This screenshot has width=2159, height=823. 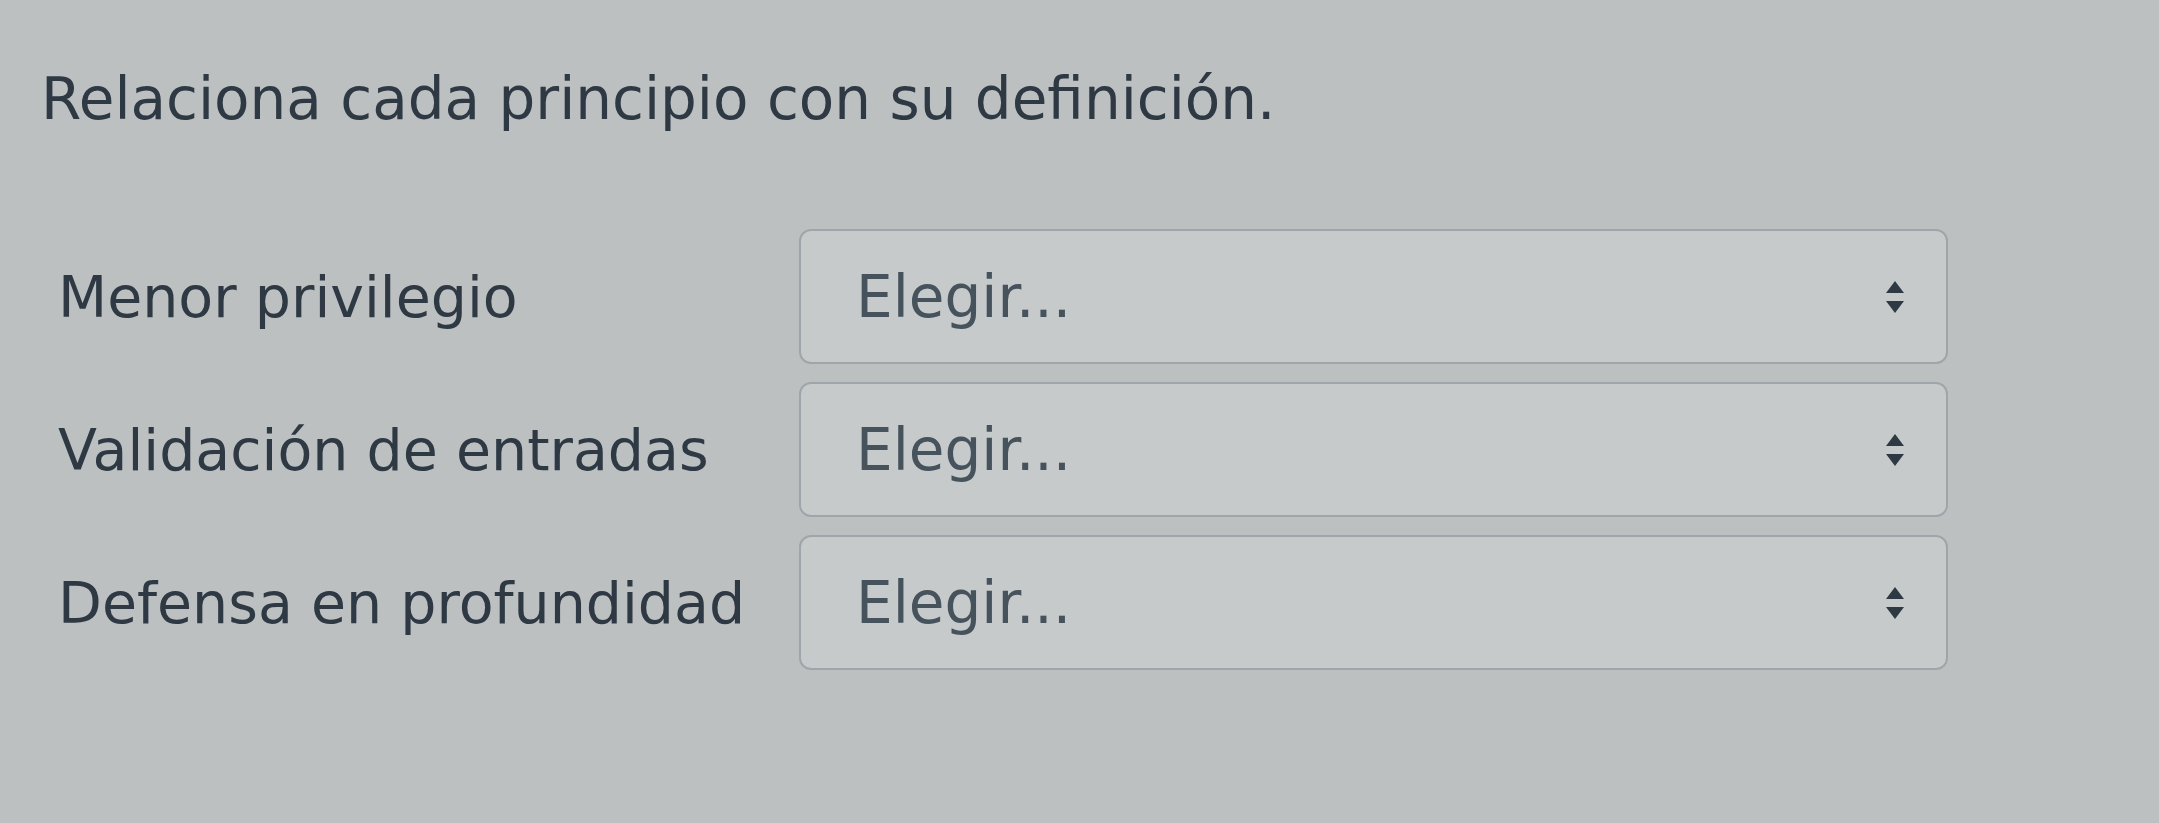 I want to click on term-label: Defensa en profundidad, so click(x=401, y=603).